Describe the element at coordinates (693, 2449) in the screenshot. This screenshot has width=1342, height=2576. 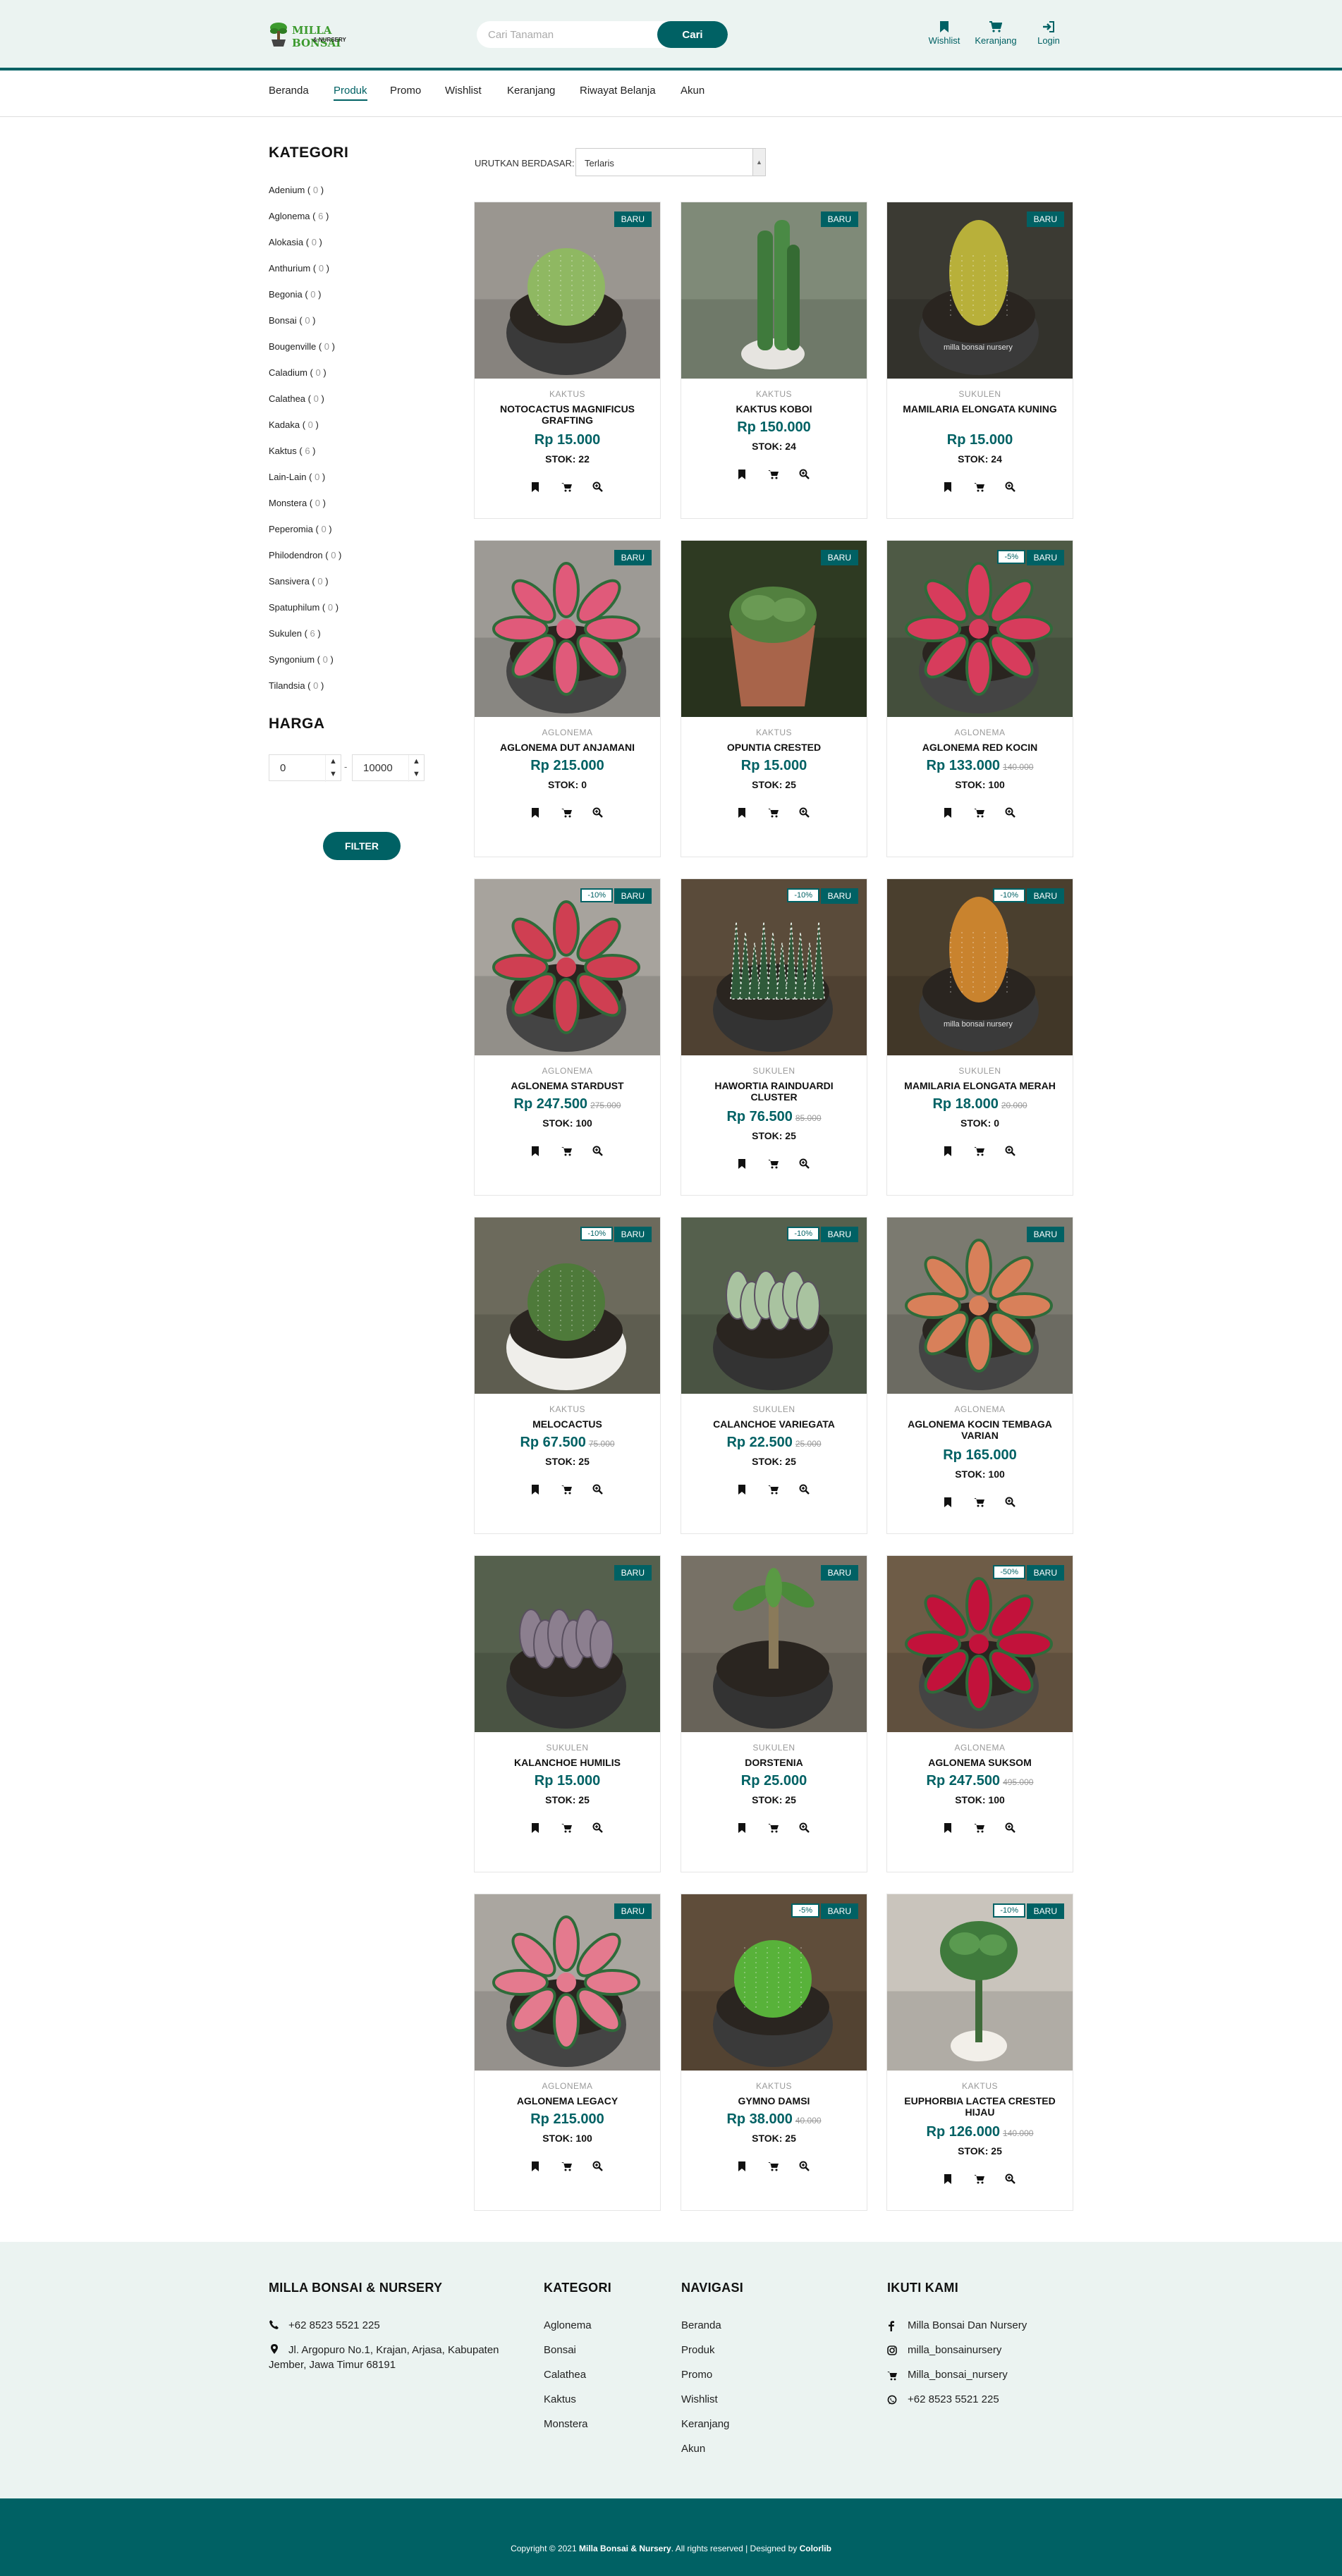
I see `footer-nav-link: Akun` at that location.